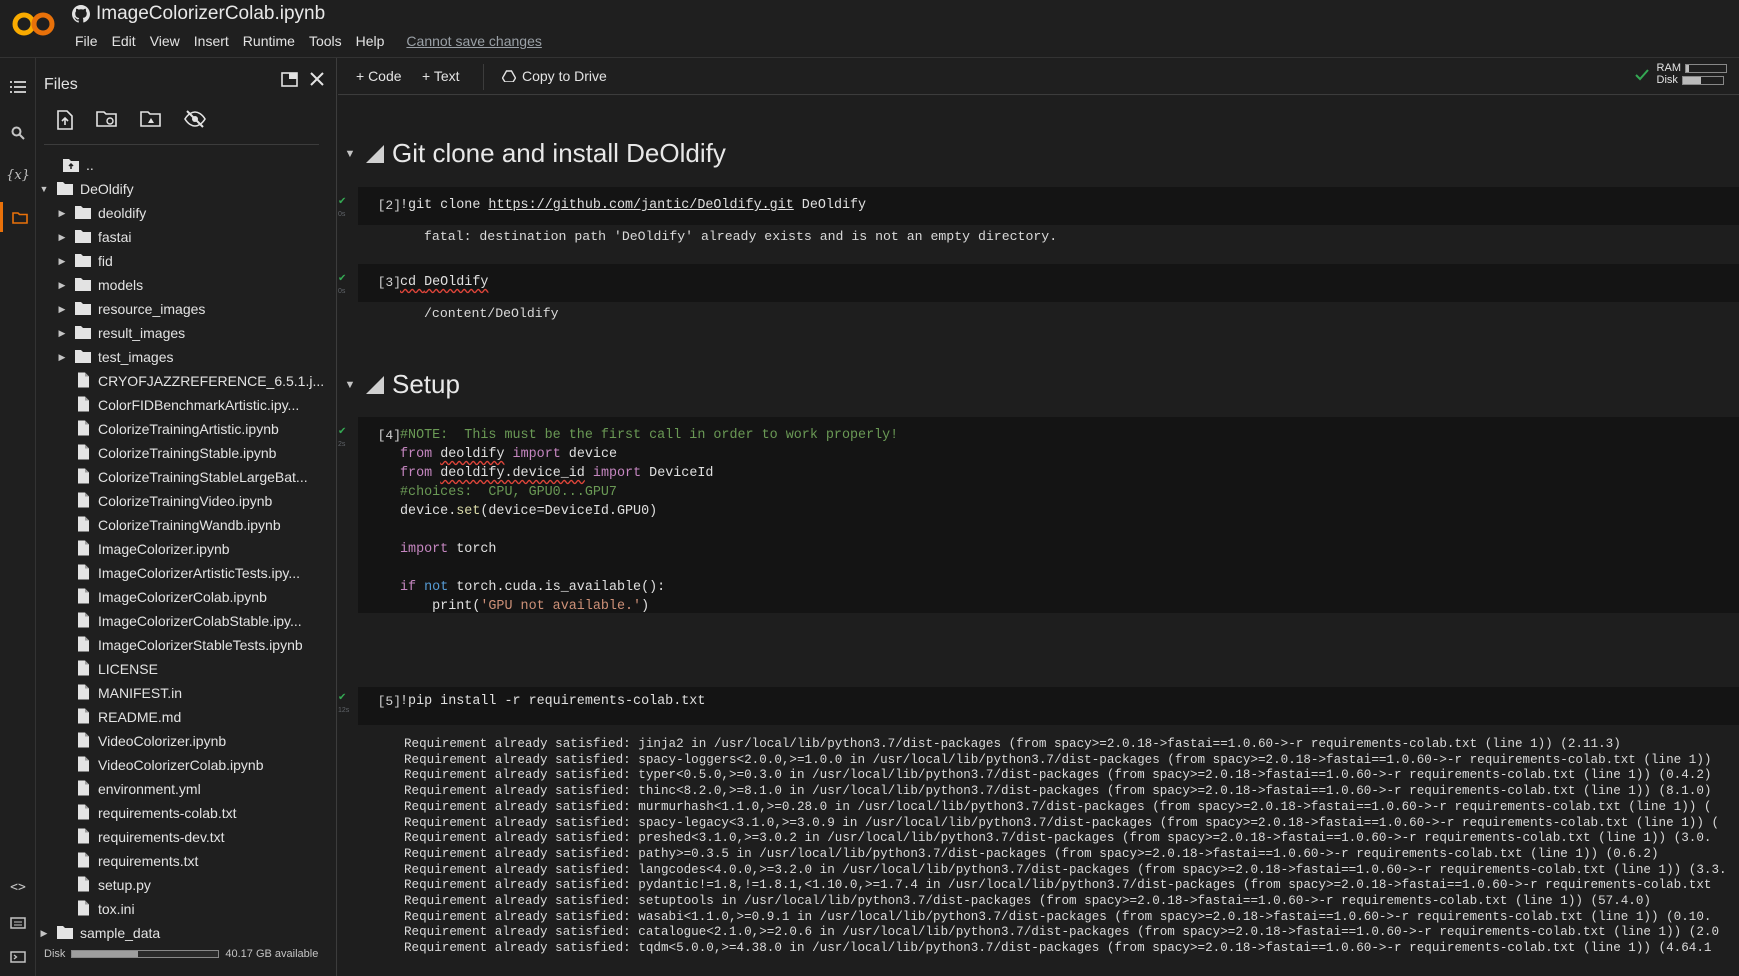 This screenshot has height=976, width=1739. What do you see at coordinates (564, 76) in the screenshot?
I see `copy-to-drive-label: Copy to Drive` at bounding box center [564, 76].